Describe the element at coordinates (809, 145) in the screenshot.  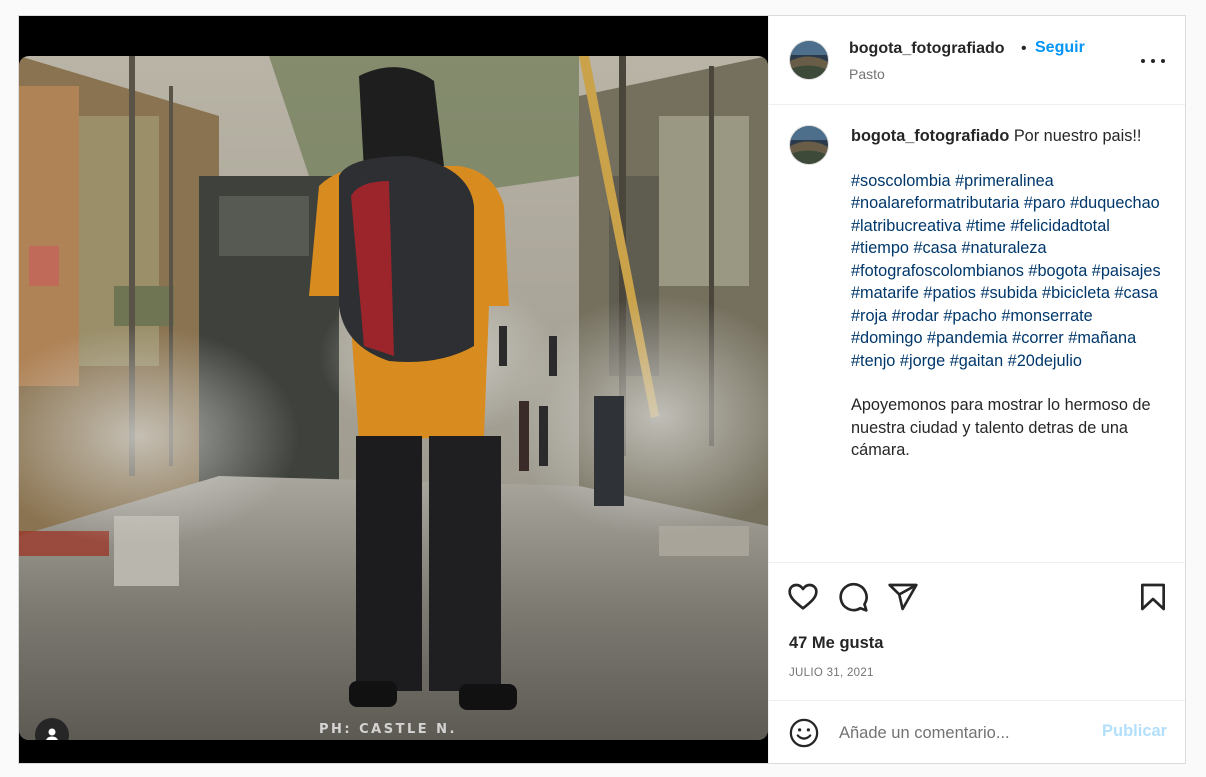
I see `caption-avatar` at that location.